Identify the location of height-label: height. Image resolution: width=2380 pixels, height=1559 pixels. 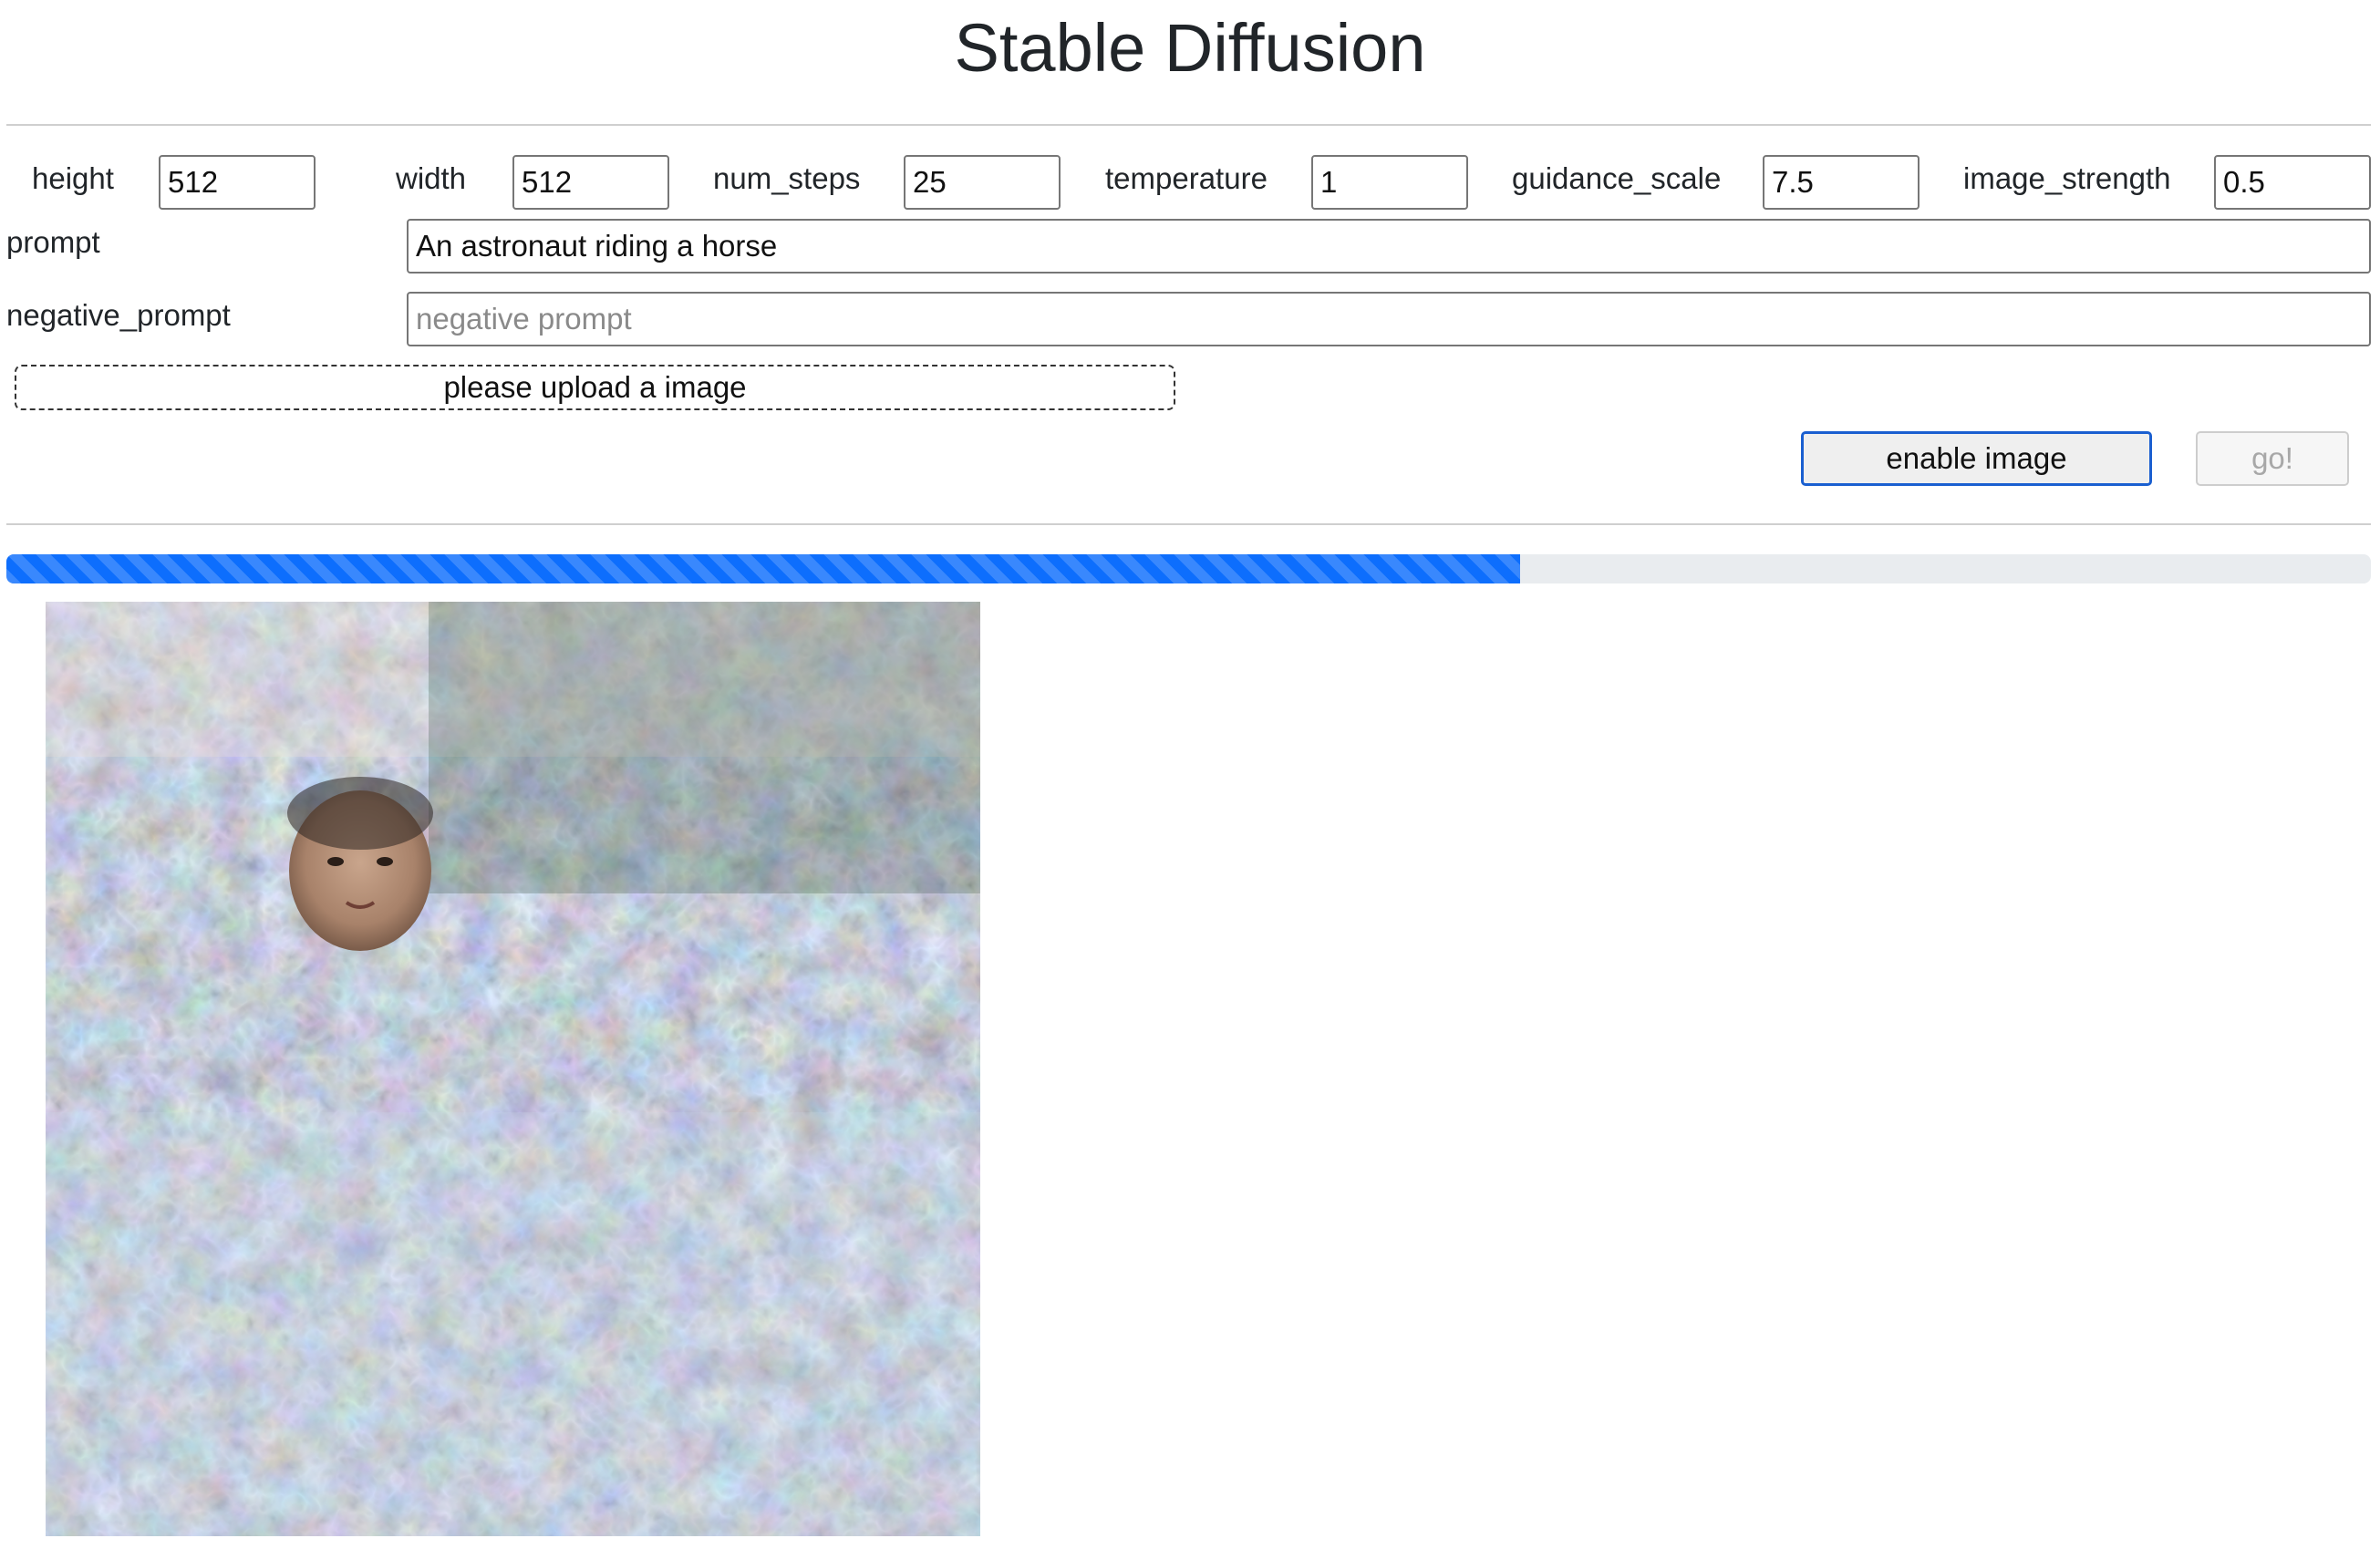
(73, 178).